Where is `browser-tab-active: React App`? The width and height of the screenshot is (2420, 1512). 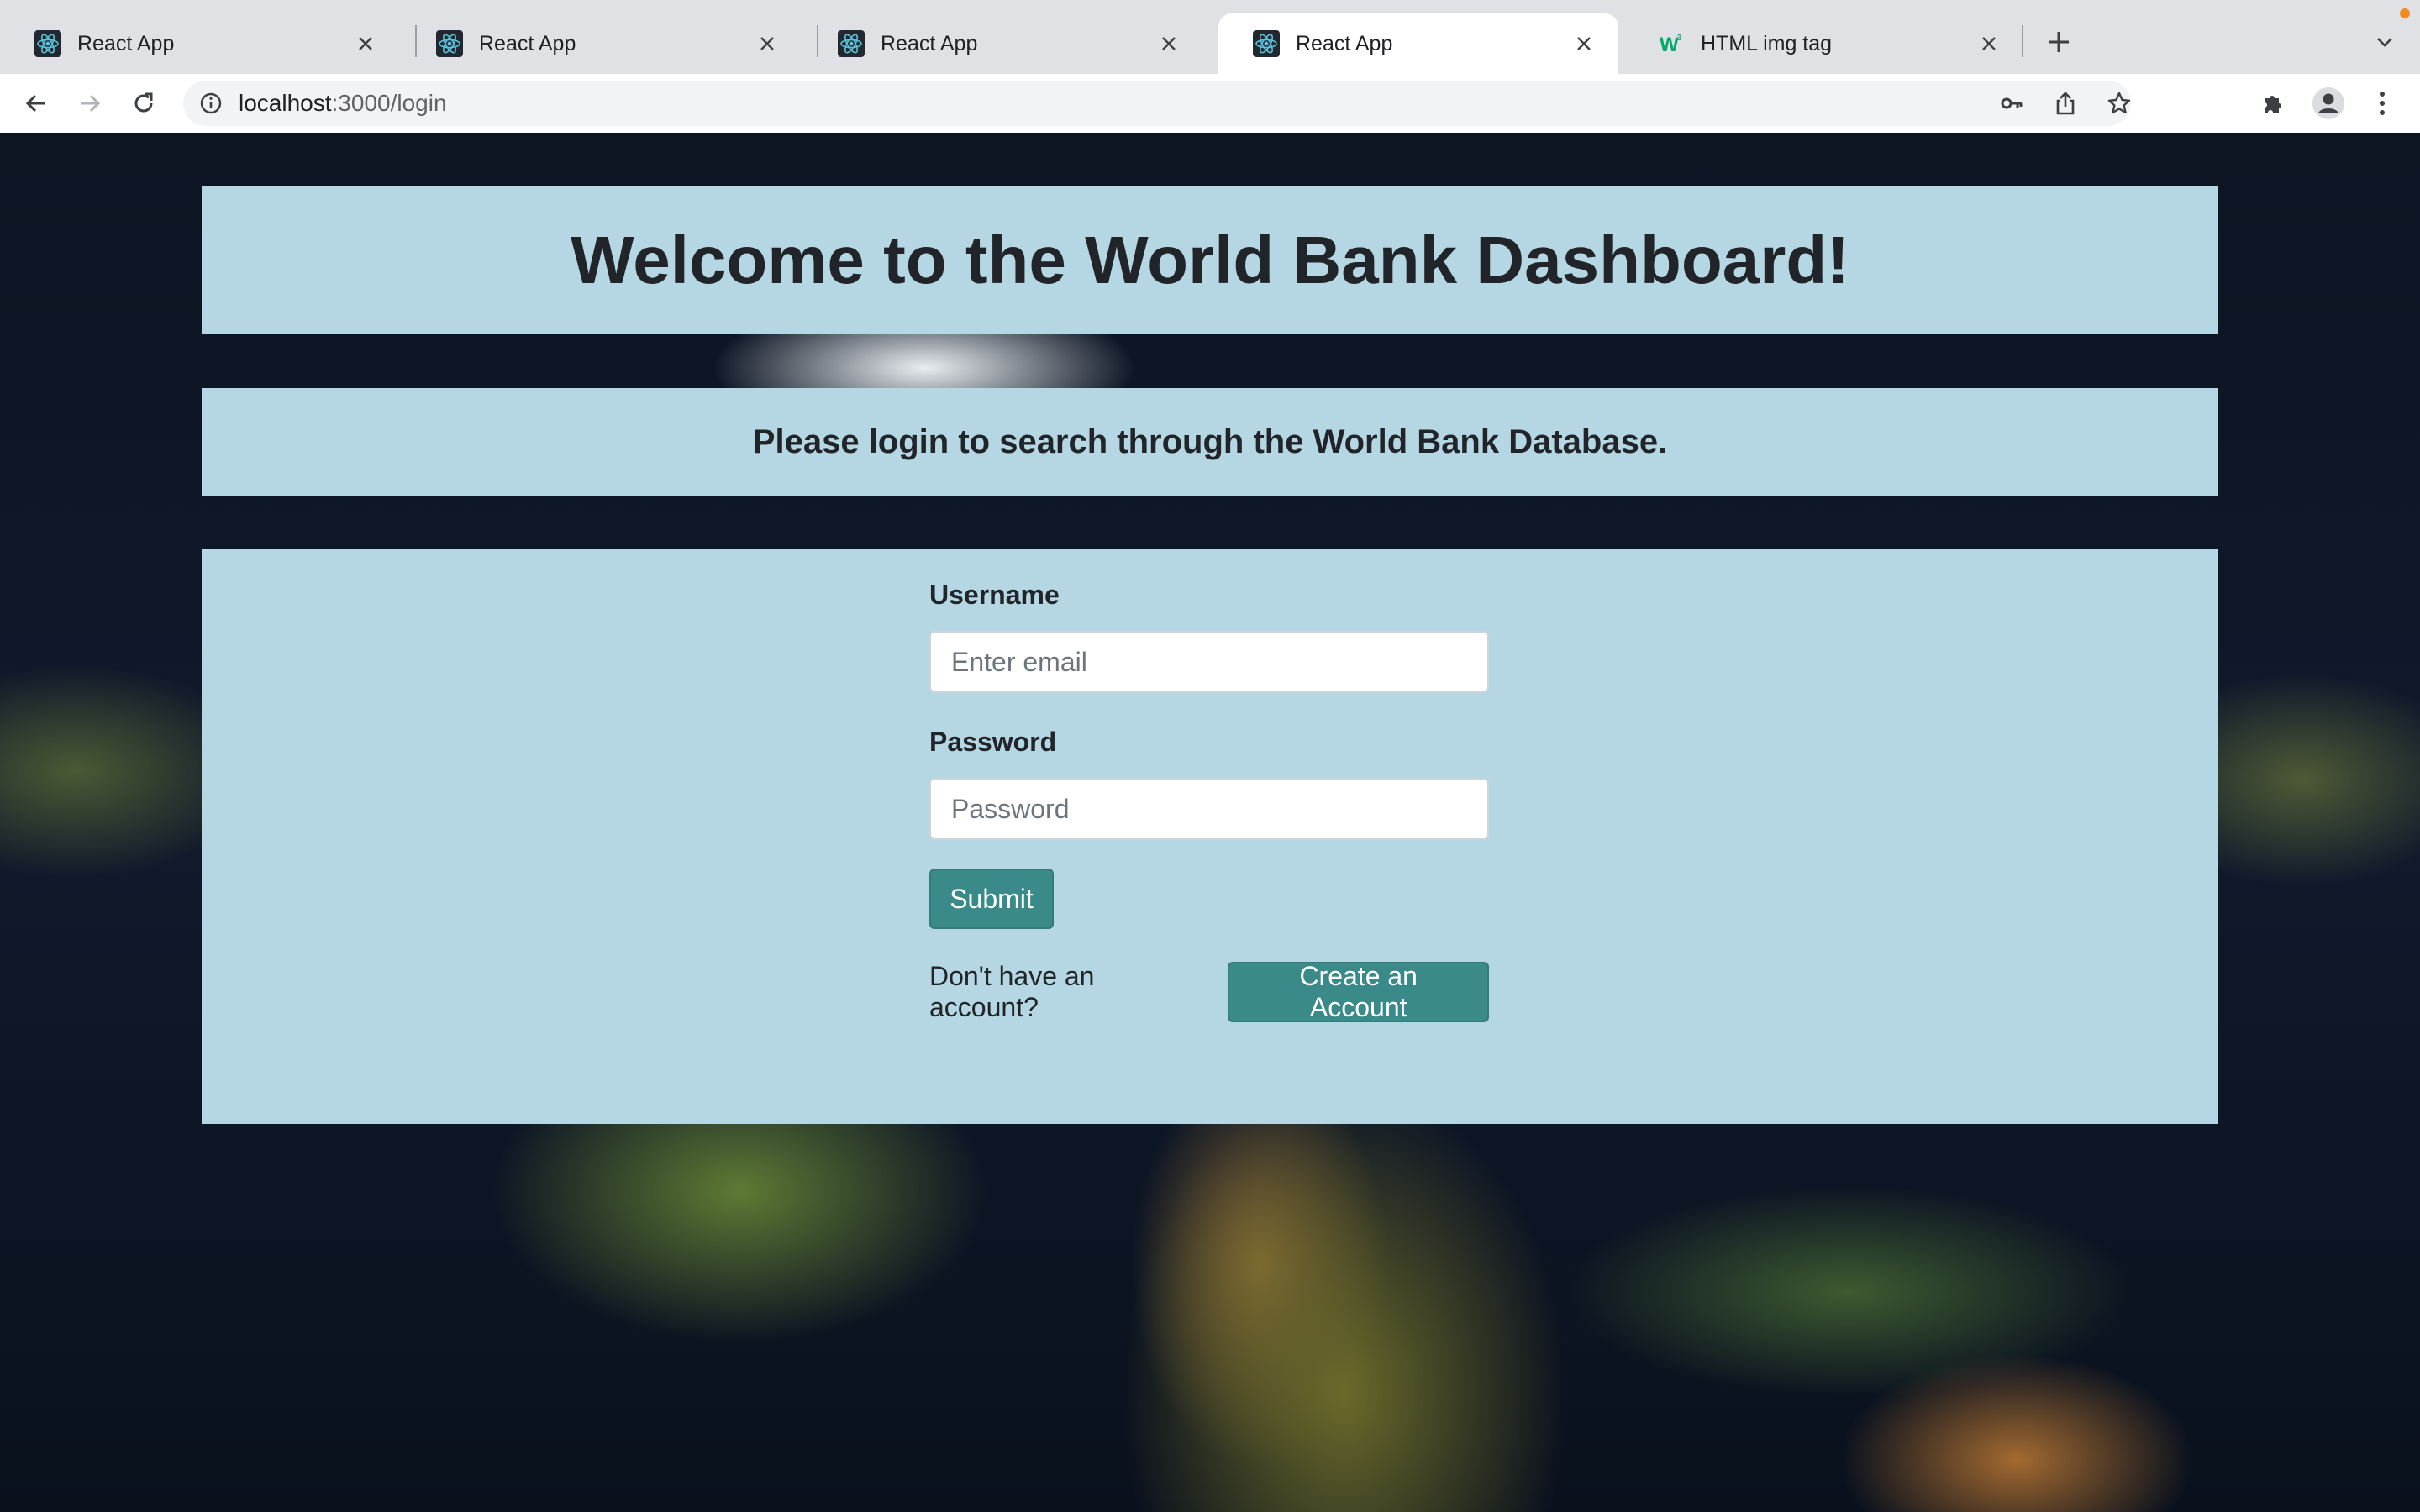 browser-tab-active: React App is located at coordinates (1418, 43).